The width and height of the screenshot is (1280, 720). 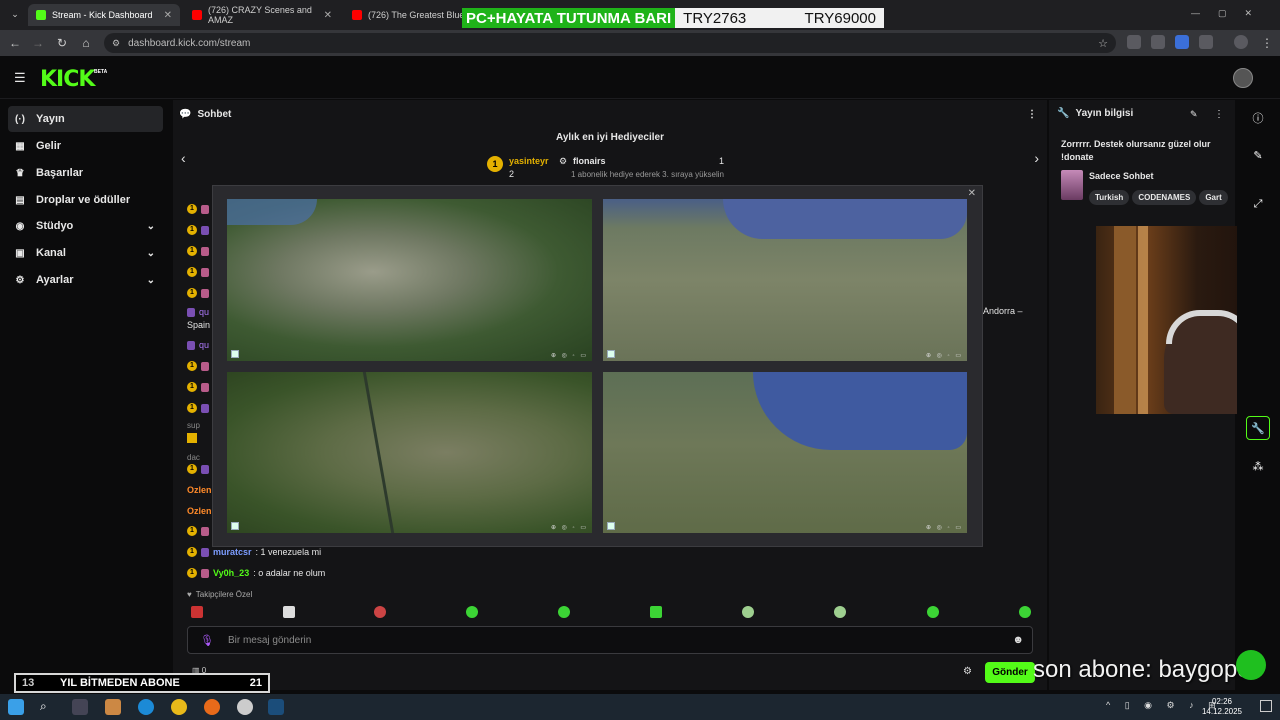 What do you see at coordinates (1010, 672) in the screenshot?
I see `send-button: Gönder` at bounding box center [1010, 672].